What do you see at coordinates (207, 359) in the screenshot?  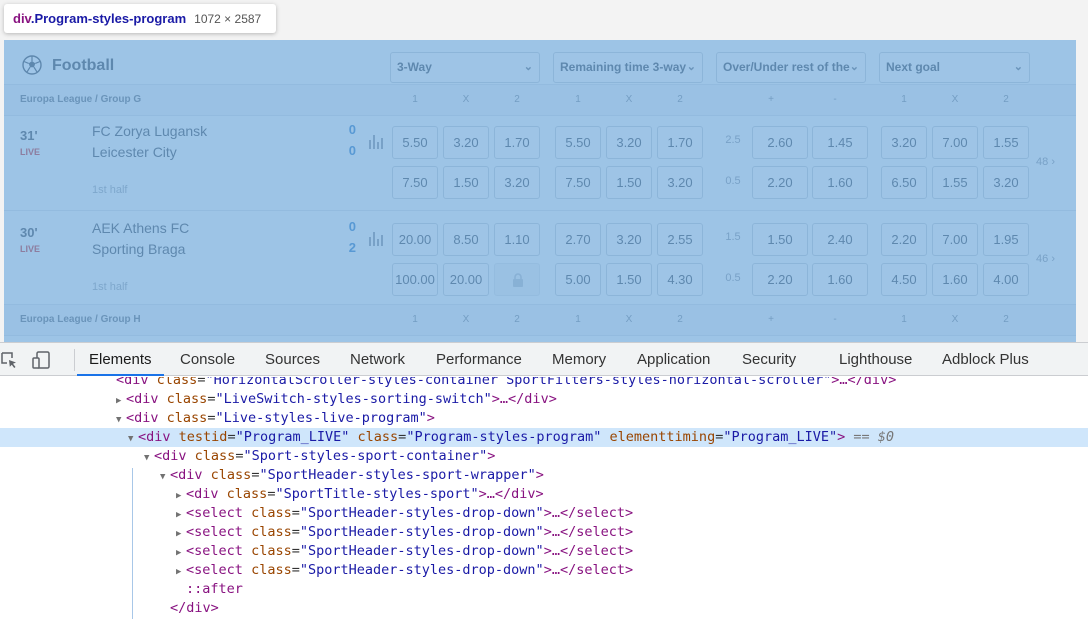 I see `tab-console: Console` at bounding box center [207, 359].